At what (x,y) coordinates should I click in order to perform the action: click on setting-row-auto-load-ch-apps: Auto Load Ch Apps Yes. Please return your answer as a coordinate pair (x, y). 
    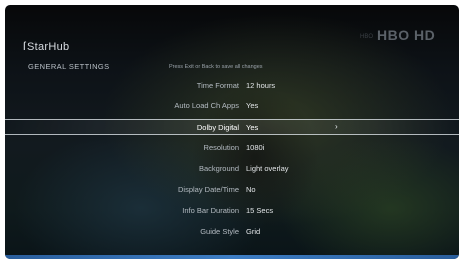
    Looking at the image, I should click on (232, 106).